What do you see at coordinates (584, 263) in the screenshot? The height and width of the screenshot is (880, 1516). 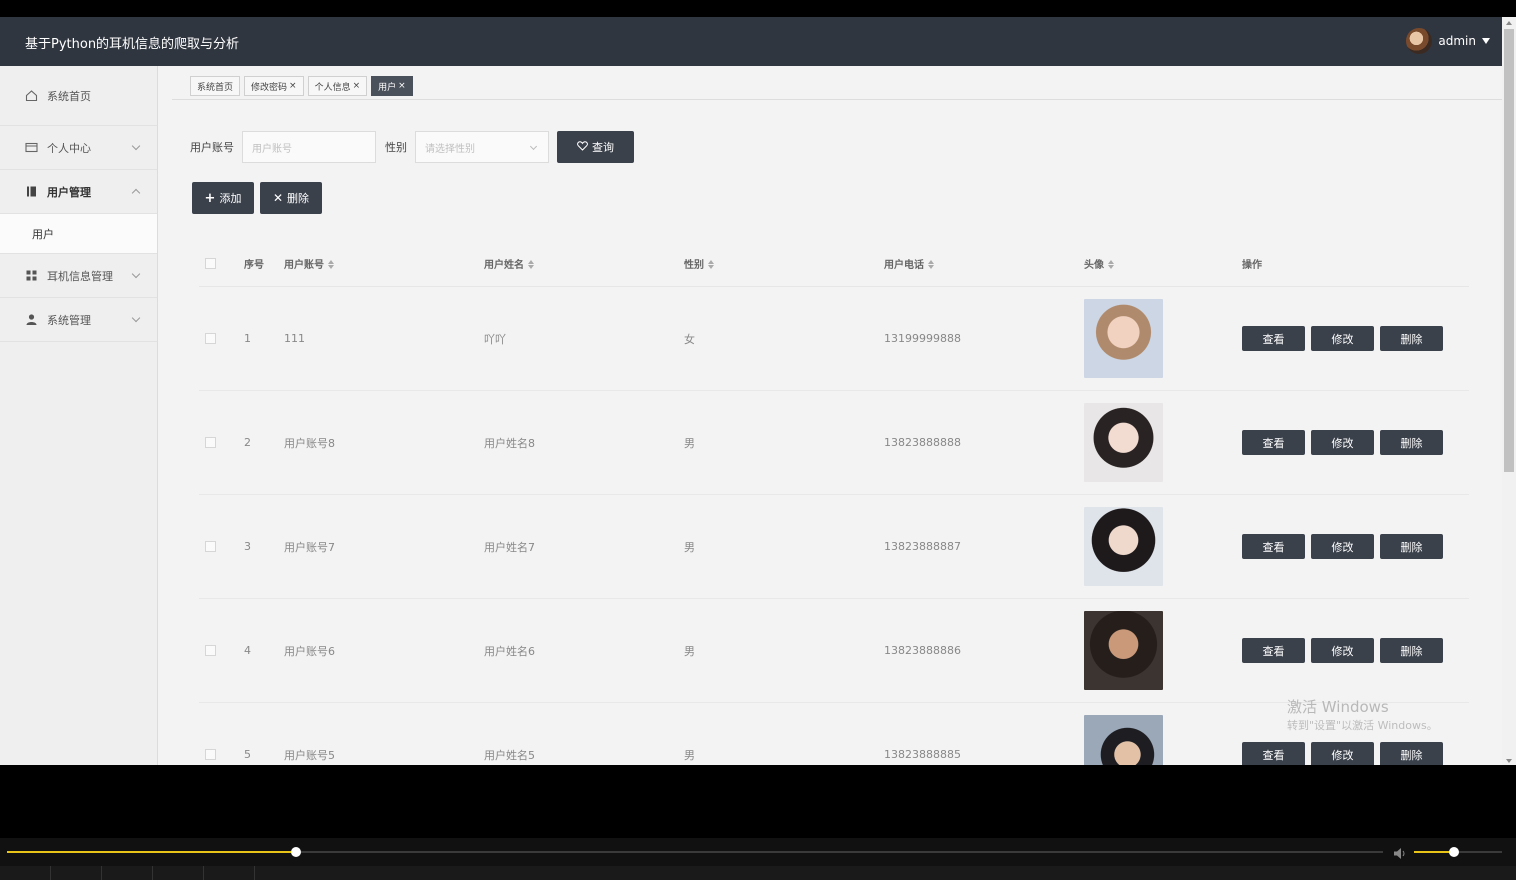 I see `column-header-name: 用户姓名` at bounding box center [584, 263].